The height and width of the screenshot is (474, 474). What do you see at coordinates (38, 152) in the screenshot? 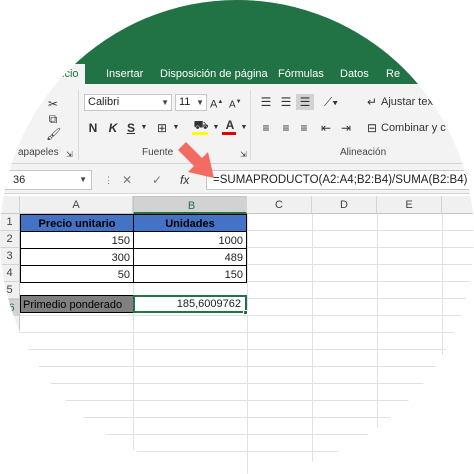
I see `group-clipboard-label: apapeles` at bounding box center [38, 152].